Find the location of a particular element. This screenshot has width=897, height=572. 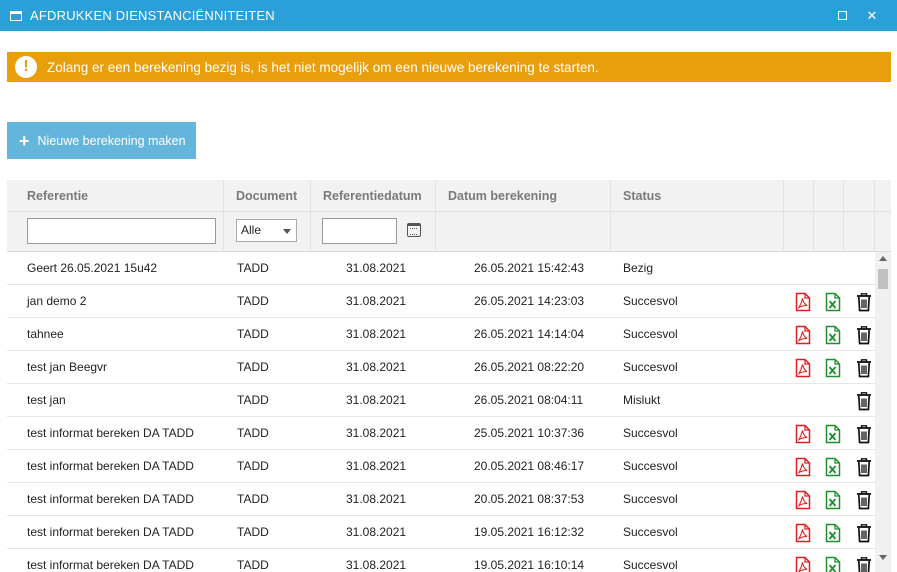

filter-cell-document: Alle is located at coordinates (267, 232).